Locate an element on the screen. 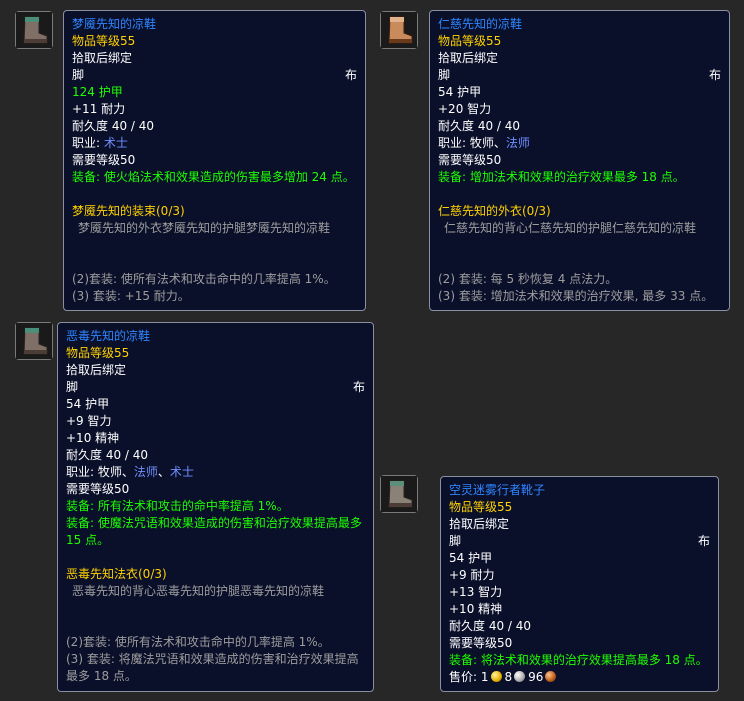 Image resolution: width=744 pixels, height=701 pixels. set-bonus: (3) 套装: +15 耐力。 is located at coordinates (131, 296).